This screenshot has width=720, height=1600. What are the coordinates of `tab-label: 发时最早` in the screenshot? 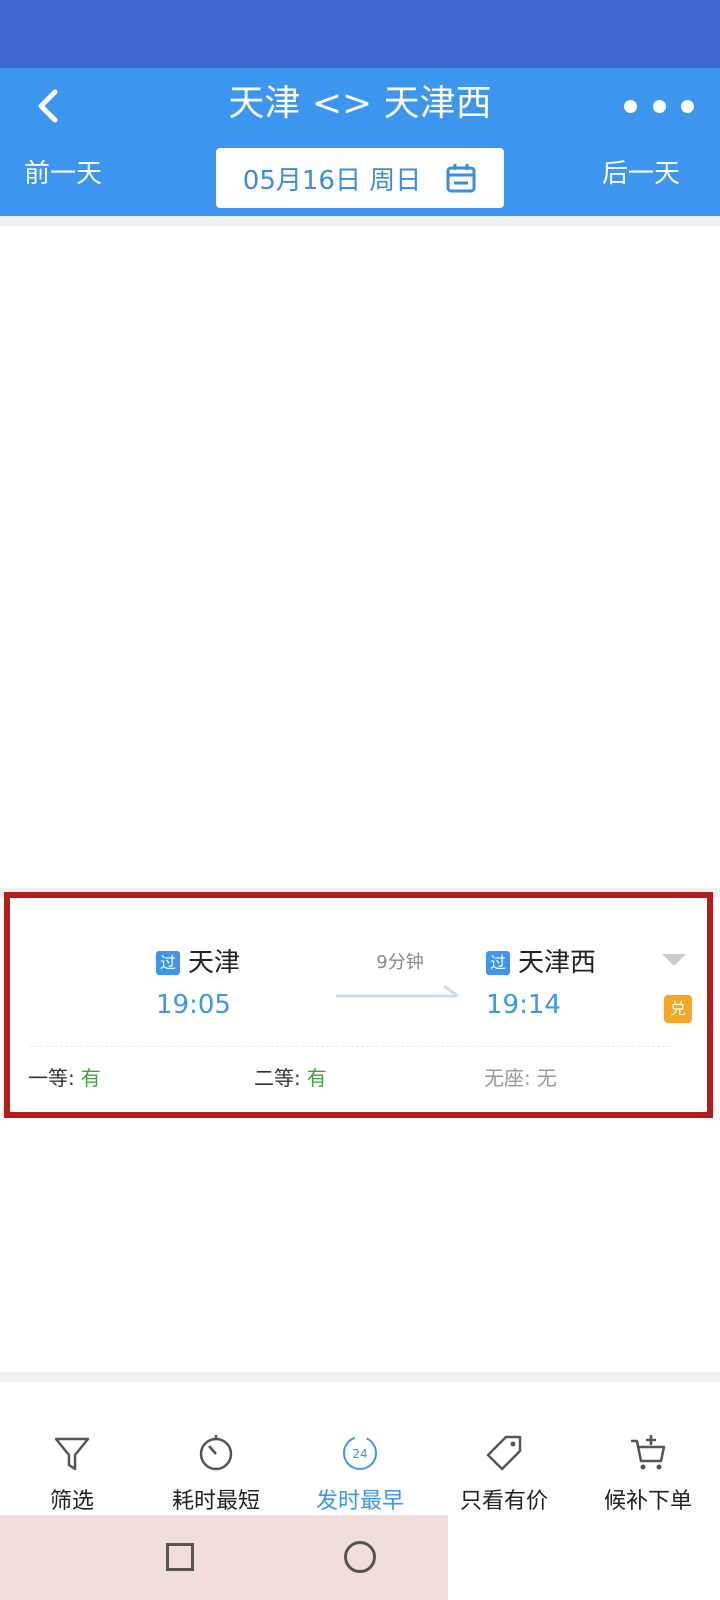 It's located at (359, 1501).